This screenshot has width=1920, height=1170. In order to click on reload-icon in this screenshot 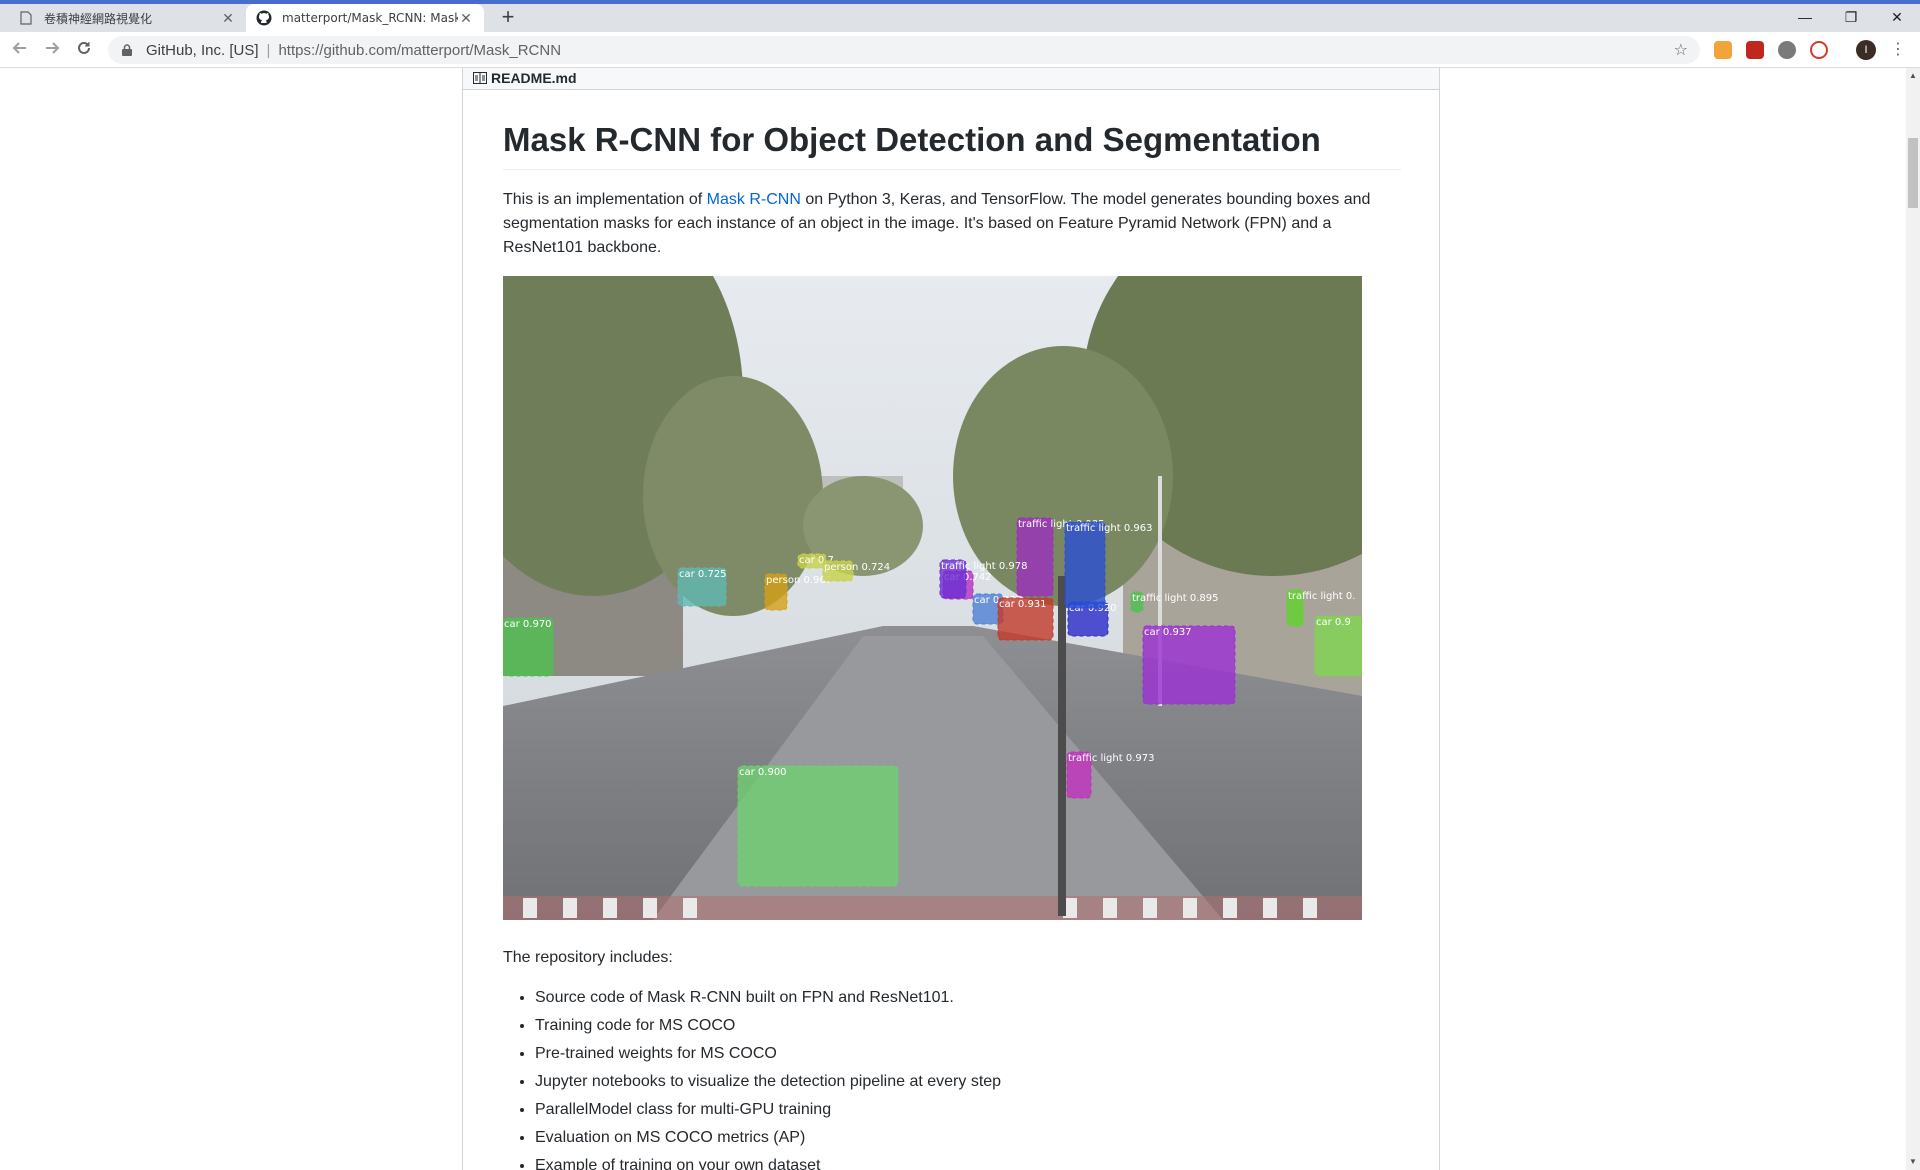, I will do `click(84, 47)`.